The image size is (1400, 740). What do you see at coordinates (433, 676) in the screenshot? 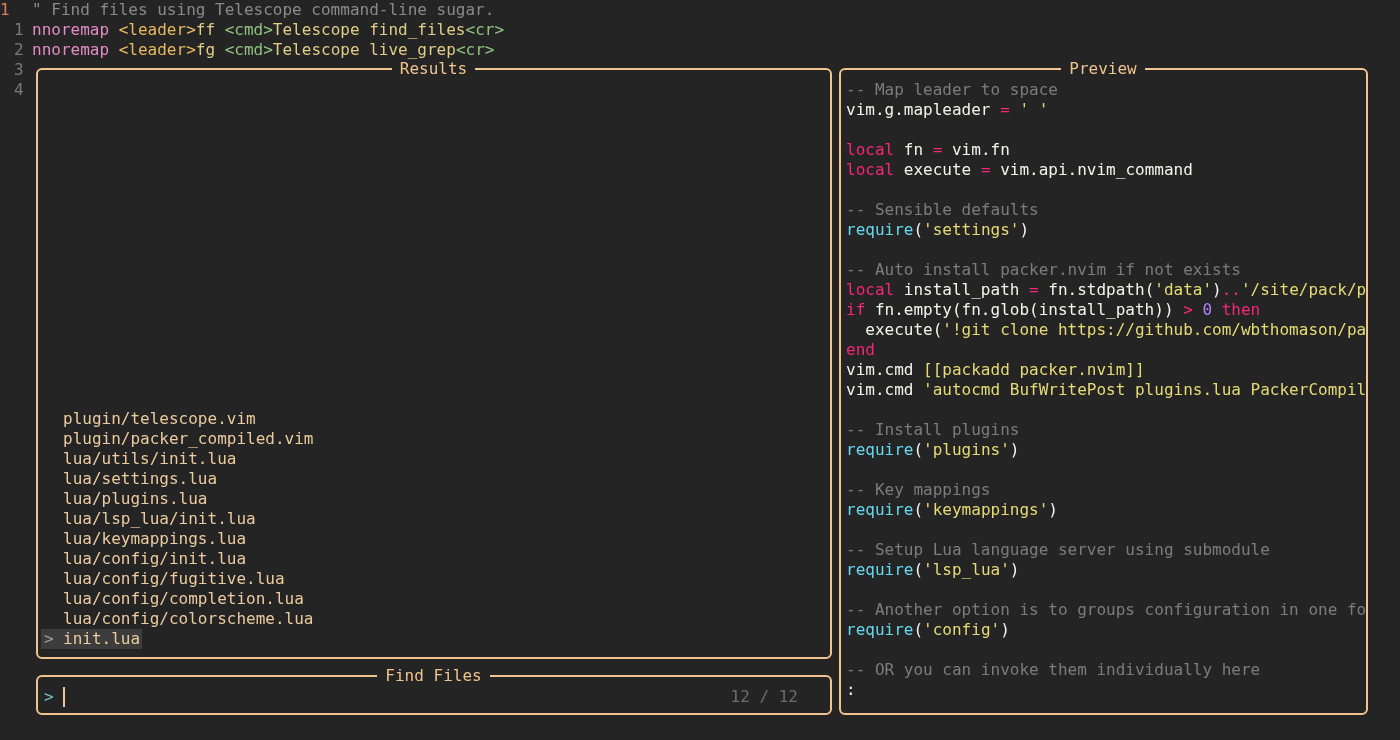
I see `panel-title: Find Files` at bounding box center [433, 676].